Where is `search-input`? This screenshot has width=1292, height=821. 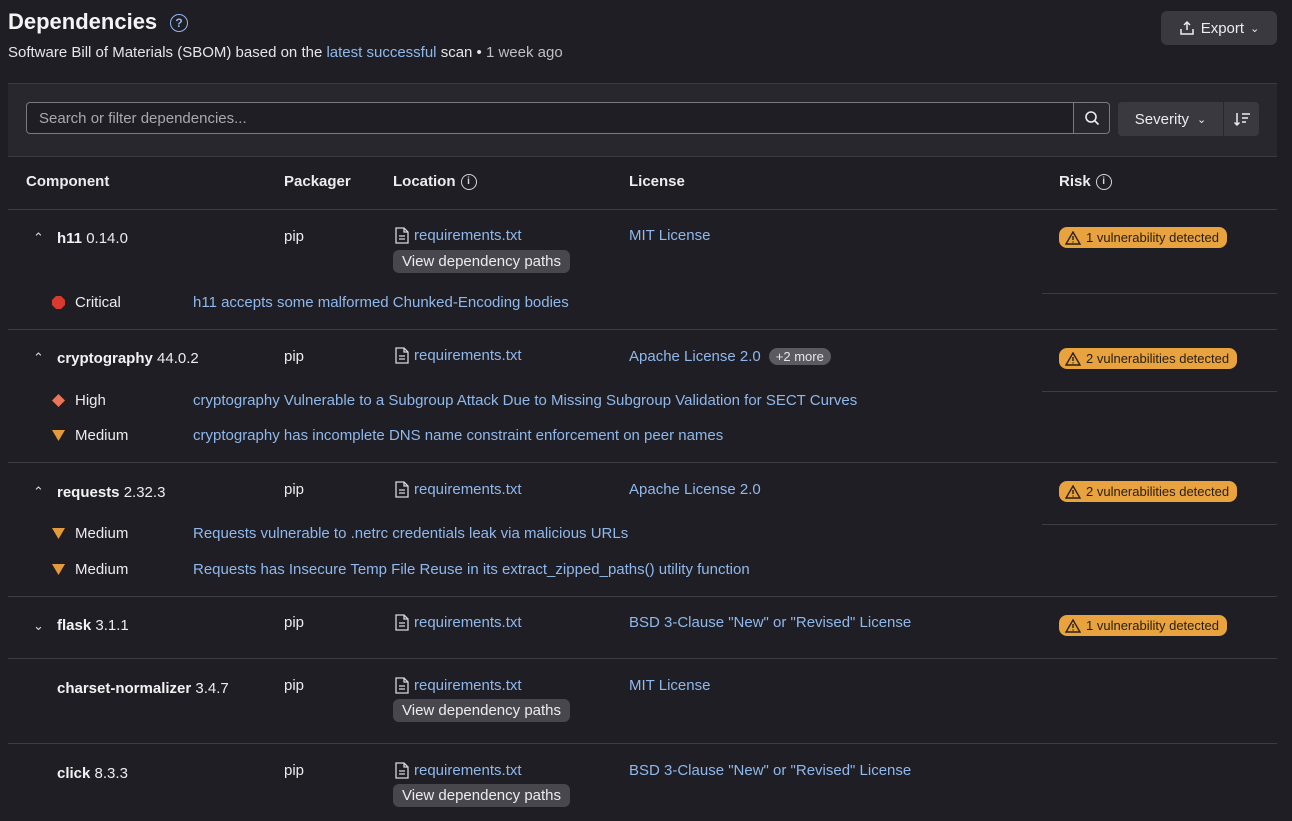
search-input is located at coordinates (550, 118).